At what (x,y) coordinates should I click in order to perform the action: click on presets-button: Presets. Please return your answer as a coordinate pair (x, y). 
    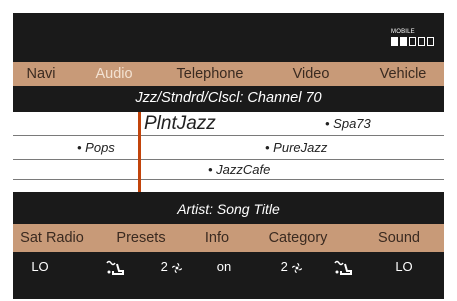
    Looking at the image, I should click on (141, 238).